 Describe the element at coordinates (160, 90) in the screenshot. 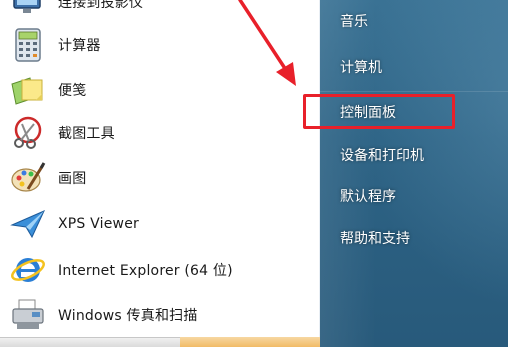

I see `program-item-sticky-notes: 便笺` at that location.